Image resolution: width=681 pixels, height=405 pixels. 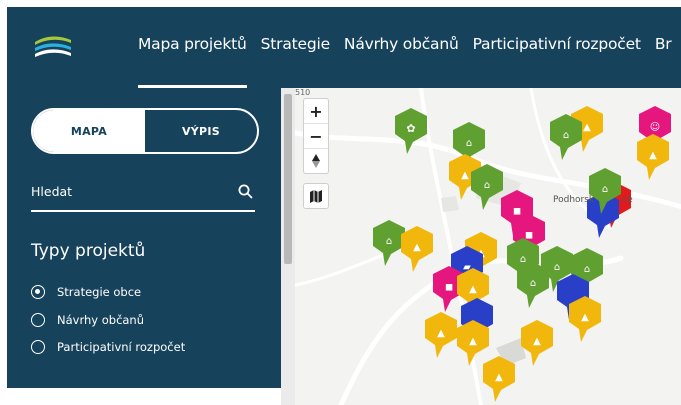 What do you see at coordinates (593, 200) in the screenshot?
I see `map-place-label: Podhorsk ce` at bounding box center [593, 200].